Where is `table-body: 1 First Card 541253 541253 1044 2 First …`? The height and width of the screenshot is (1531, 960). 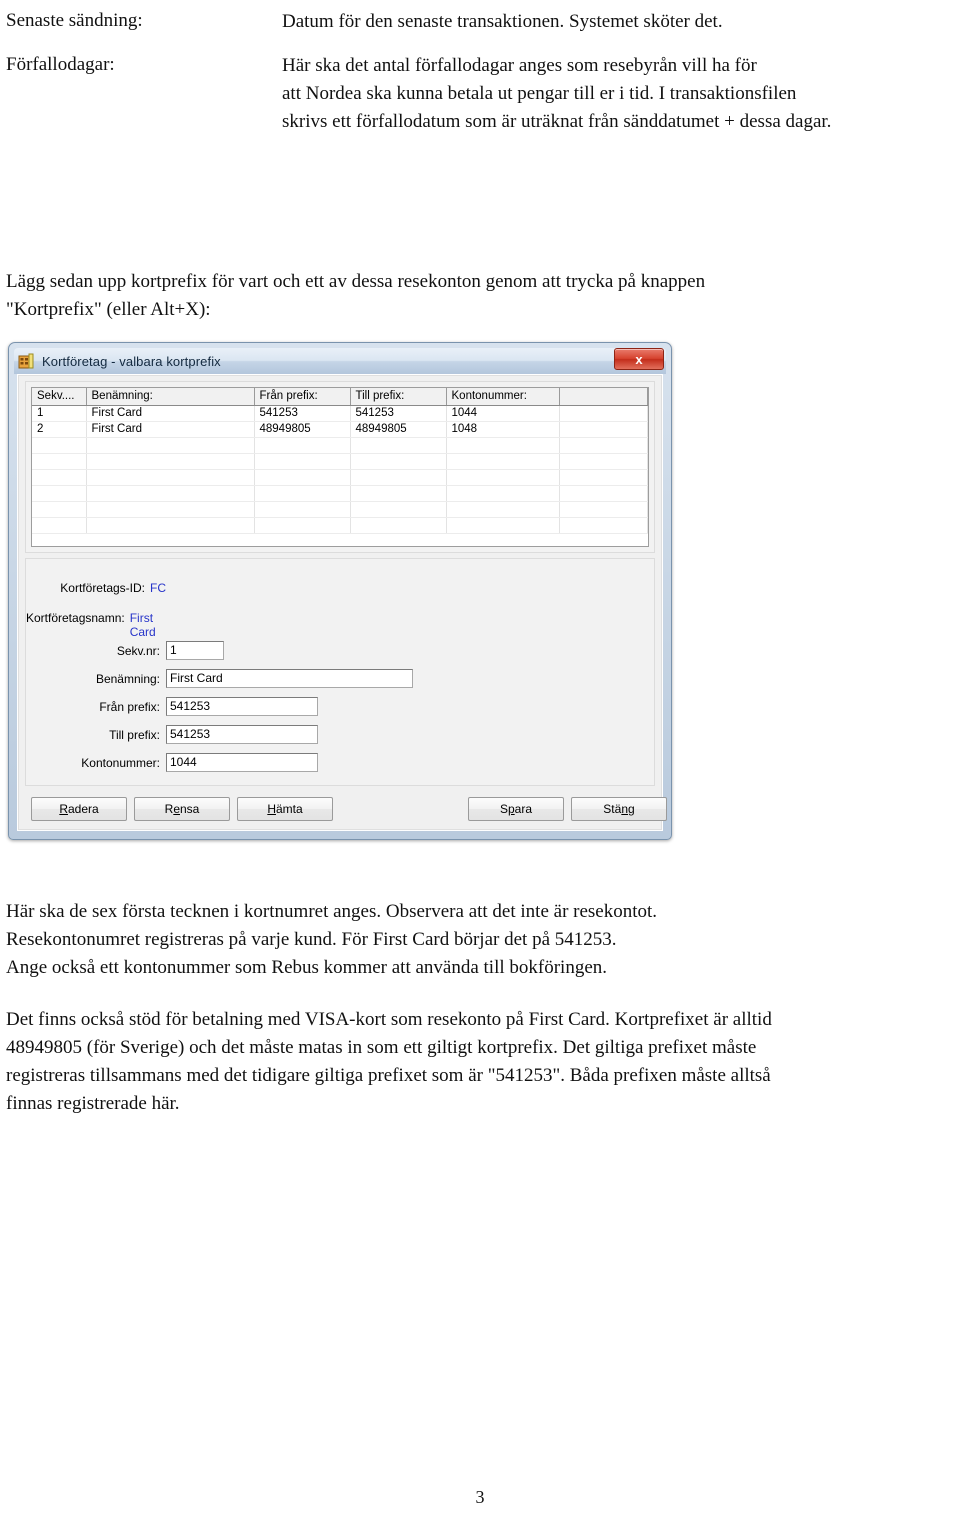
table-body: 1 First Card 541253 541253 1044 2 First … is located at coordinates (340, 469).